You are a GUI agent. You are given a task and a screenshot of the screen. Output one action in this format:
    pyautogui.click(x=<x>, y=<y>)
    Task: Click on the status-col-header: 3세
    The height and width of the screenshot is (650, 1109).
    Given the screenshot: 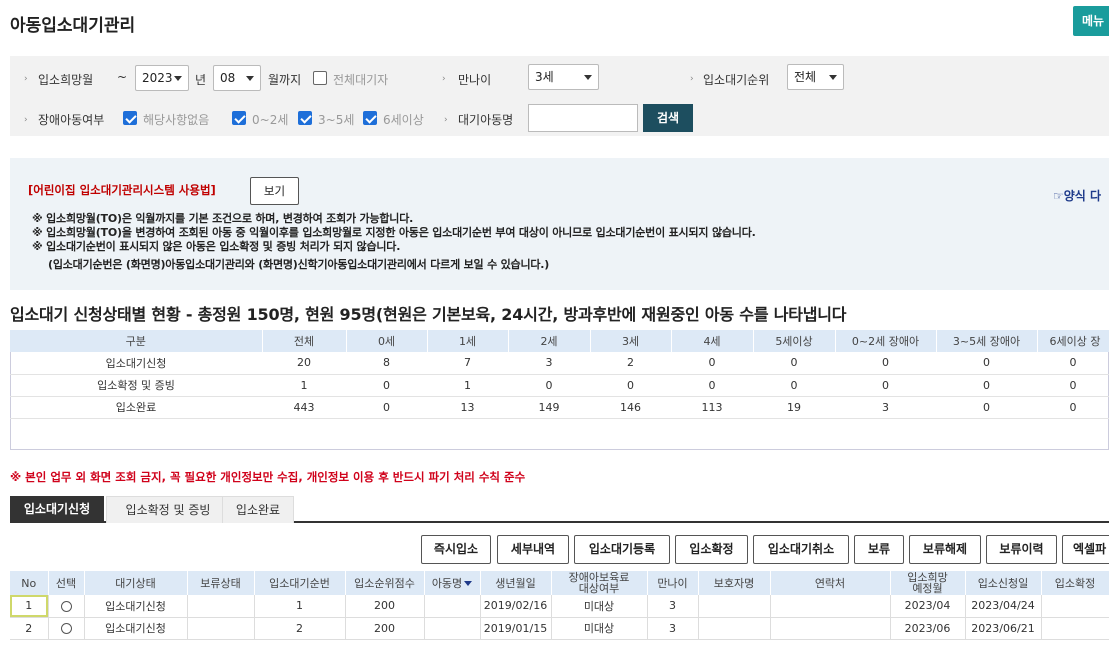 What is the action you would take?
    pyautogui.click(x=631, y=341)
    